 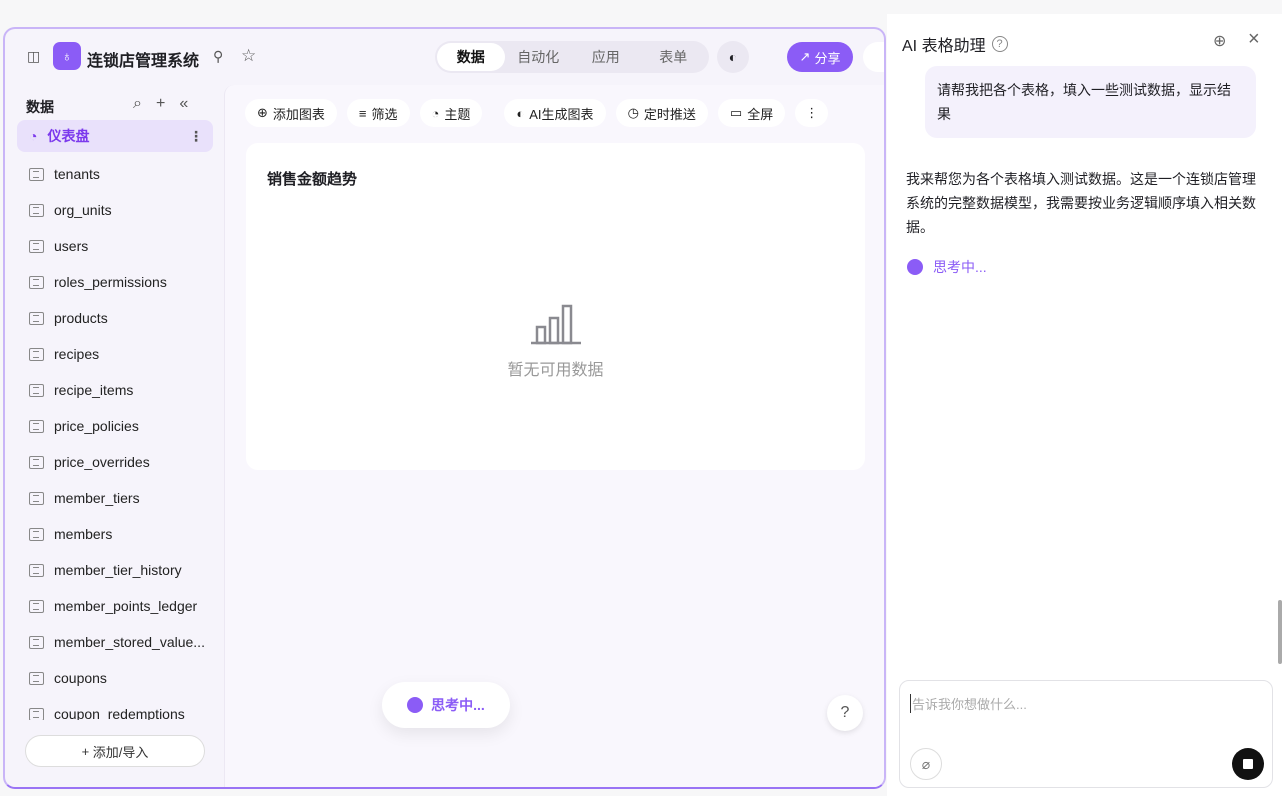 What do you see at coordinates (999, 44) in the screenshot?
I see `help-icon: ?` at bounding box center [999, 44].